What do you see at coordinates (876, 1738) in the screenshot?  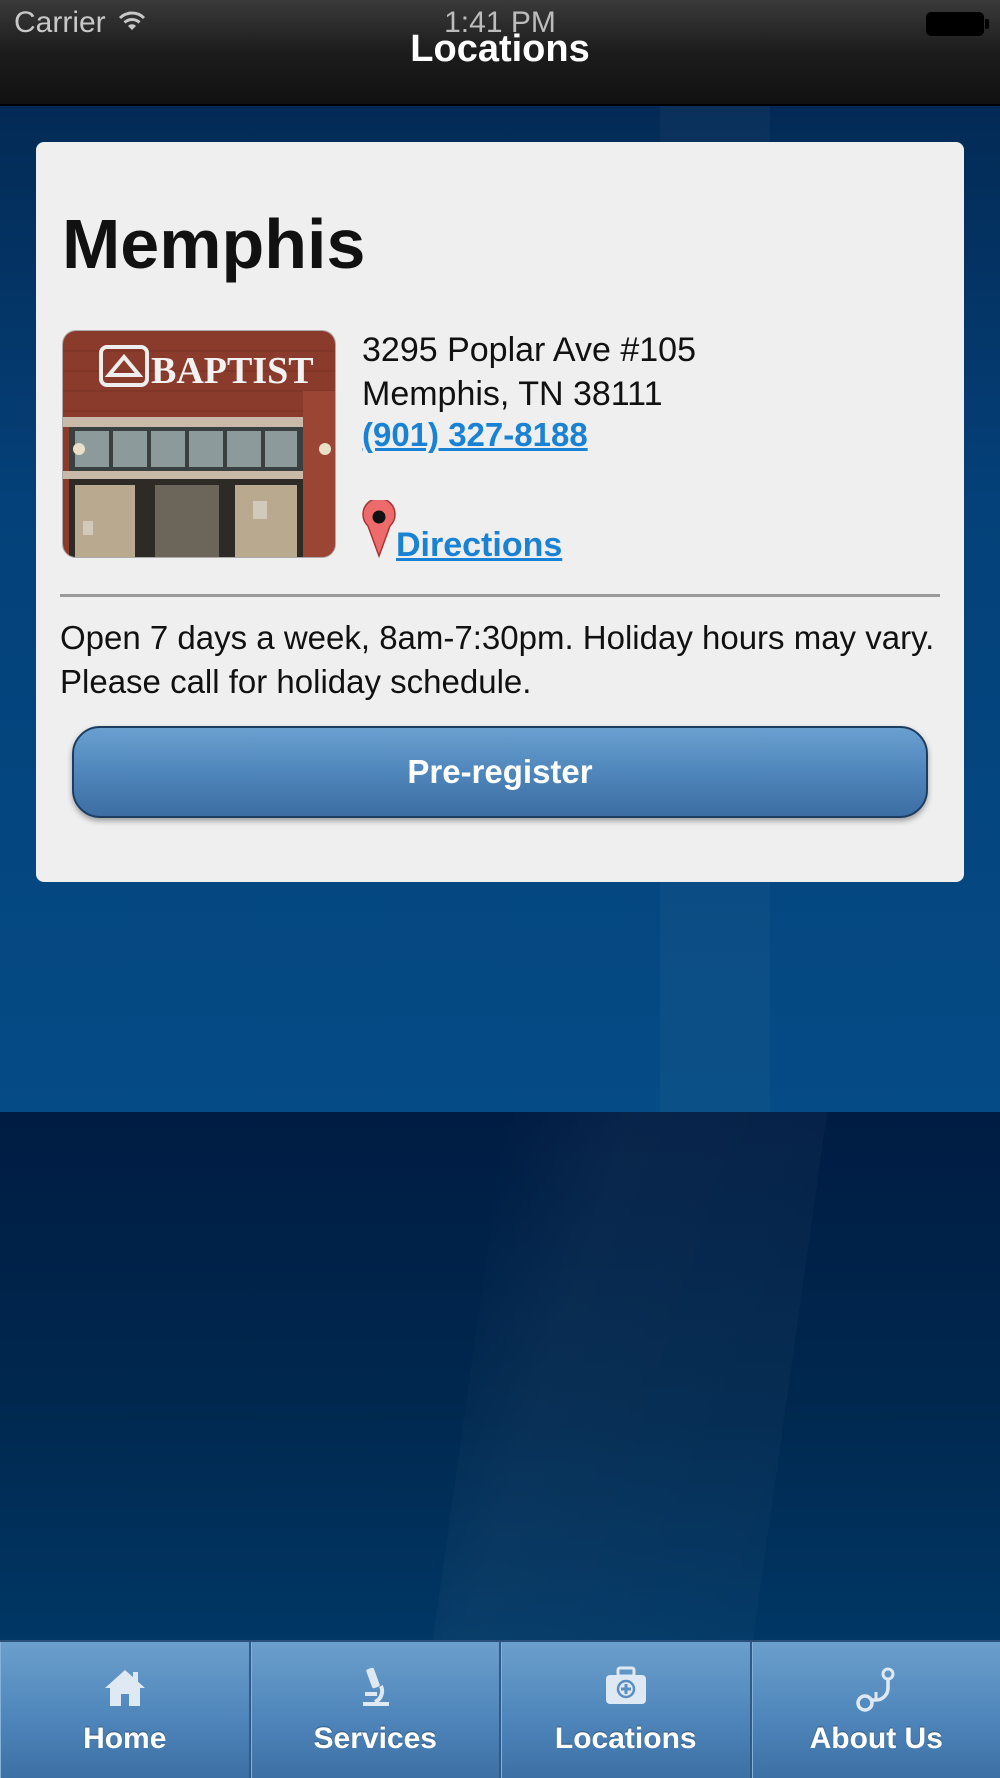 I see `tab-about-us-label: About Us` at bounding box center [876, 1738].